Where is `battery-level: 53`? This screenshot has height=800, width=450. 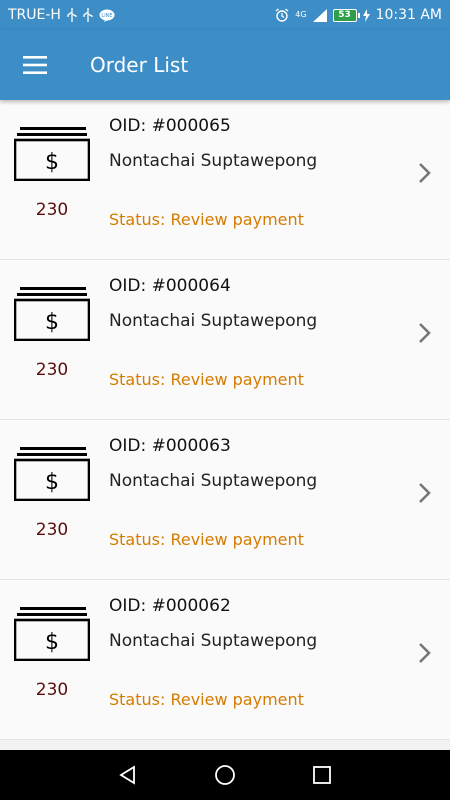 battery-level: 53 is located at coordinates (344, 15).